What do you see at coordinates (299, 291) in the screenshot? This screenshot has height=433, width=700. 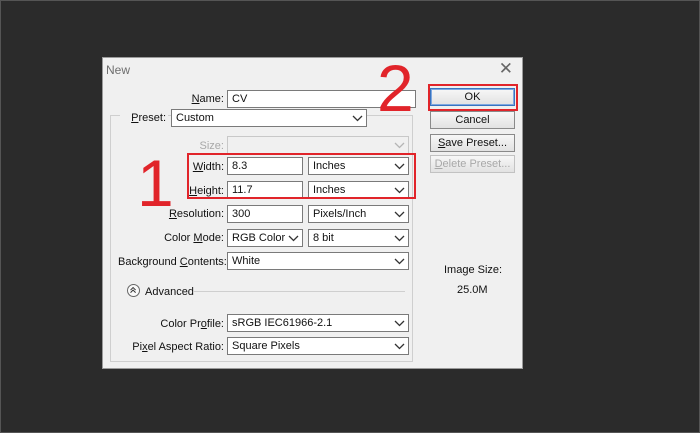 I see `advanced-divider` at bounding box center [299, 291].